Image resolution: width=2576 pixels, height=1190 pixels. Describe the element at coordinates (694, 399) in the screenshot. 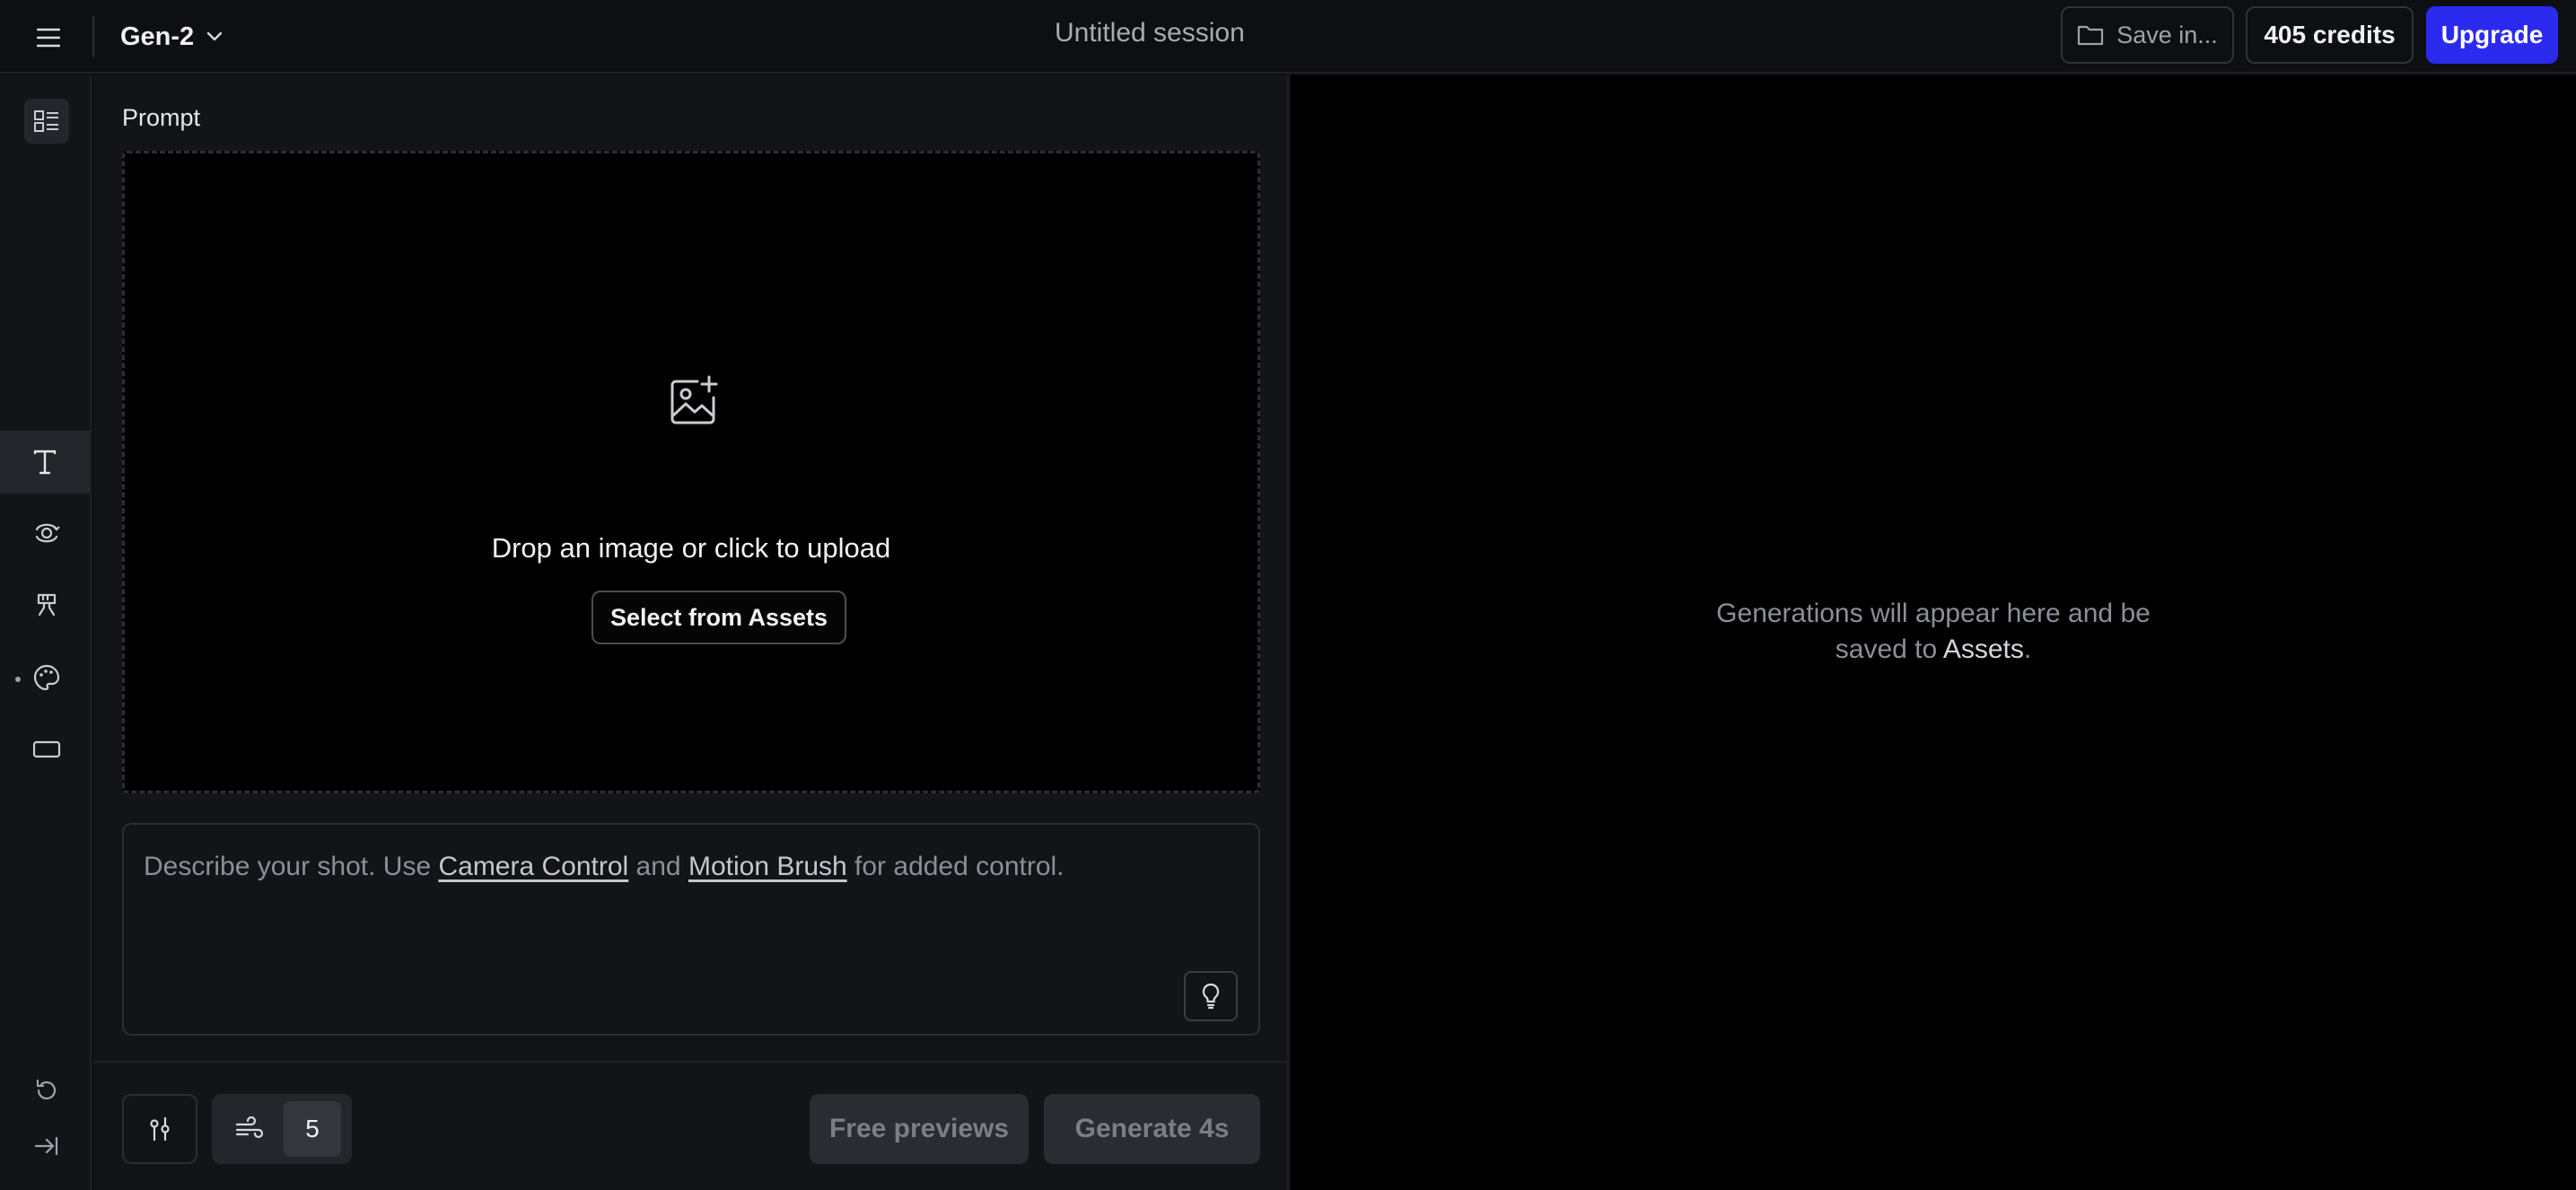

I see `image-add-icon` at that location.